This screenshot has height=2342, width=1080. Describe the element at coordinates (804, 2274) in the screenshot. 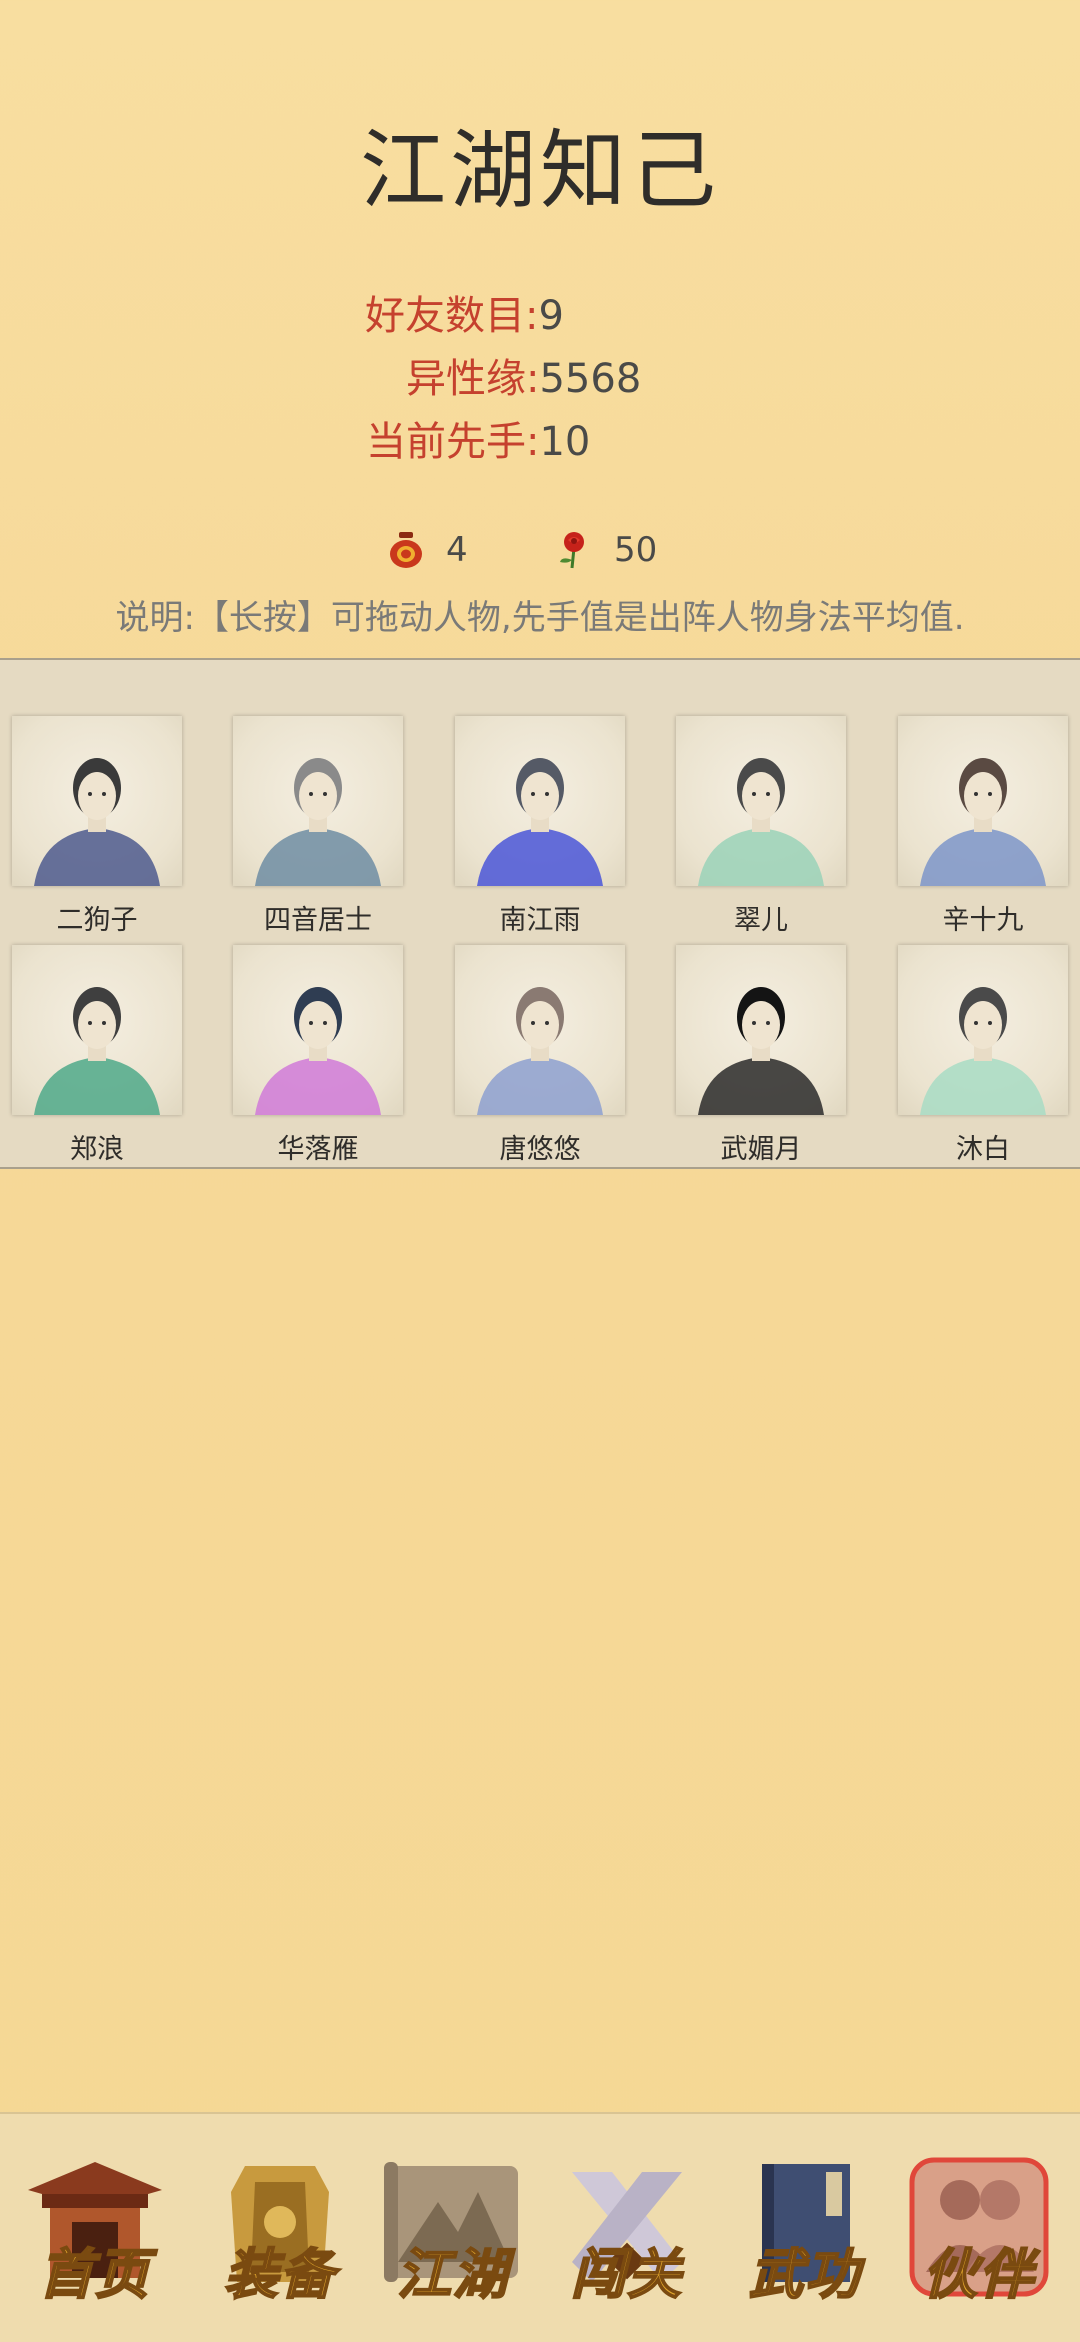

I see `nav-label: 武功` at that location.